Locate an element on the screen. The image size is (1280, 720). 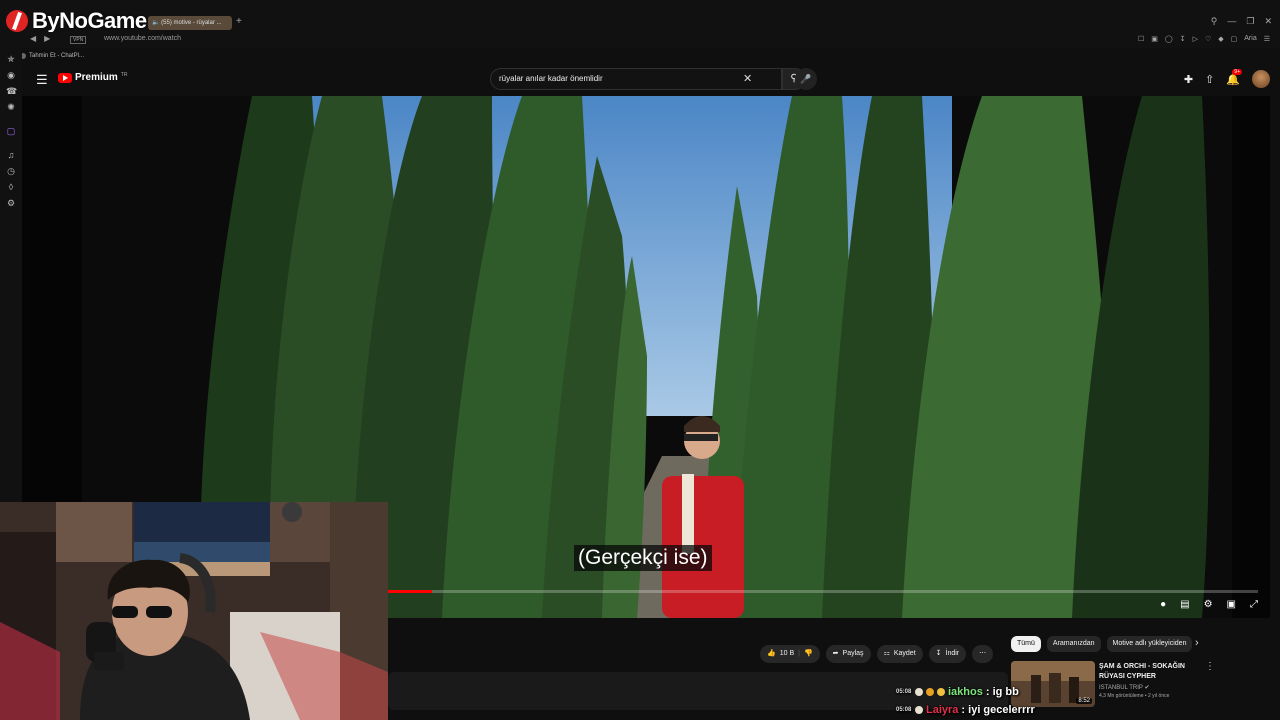
thumbs-up-icon: 👍 is located at coordinates (771, 653).